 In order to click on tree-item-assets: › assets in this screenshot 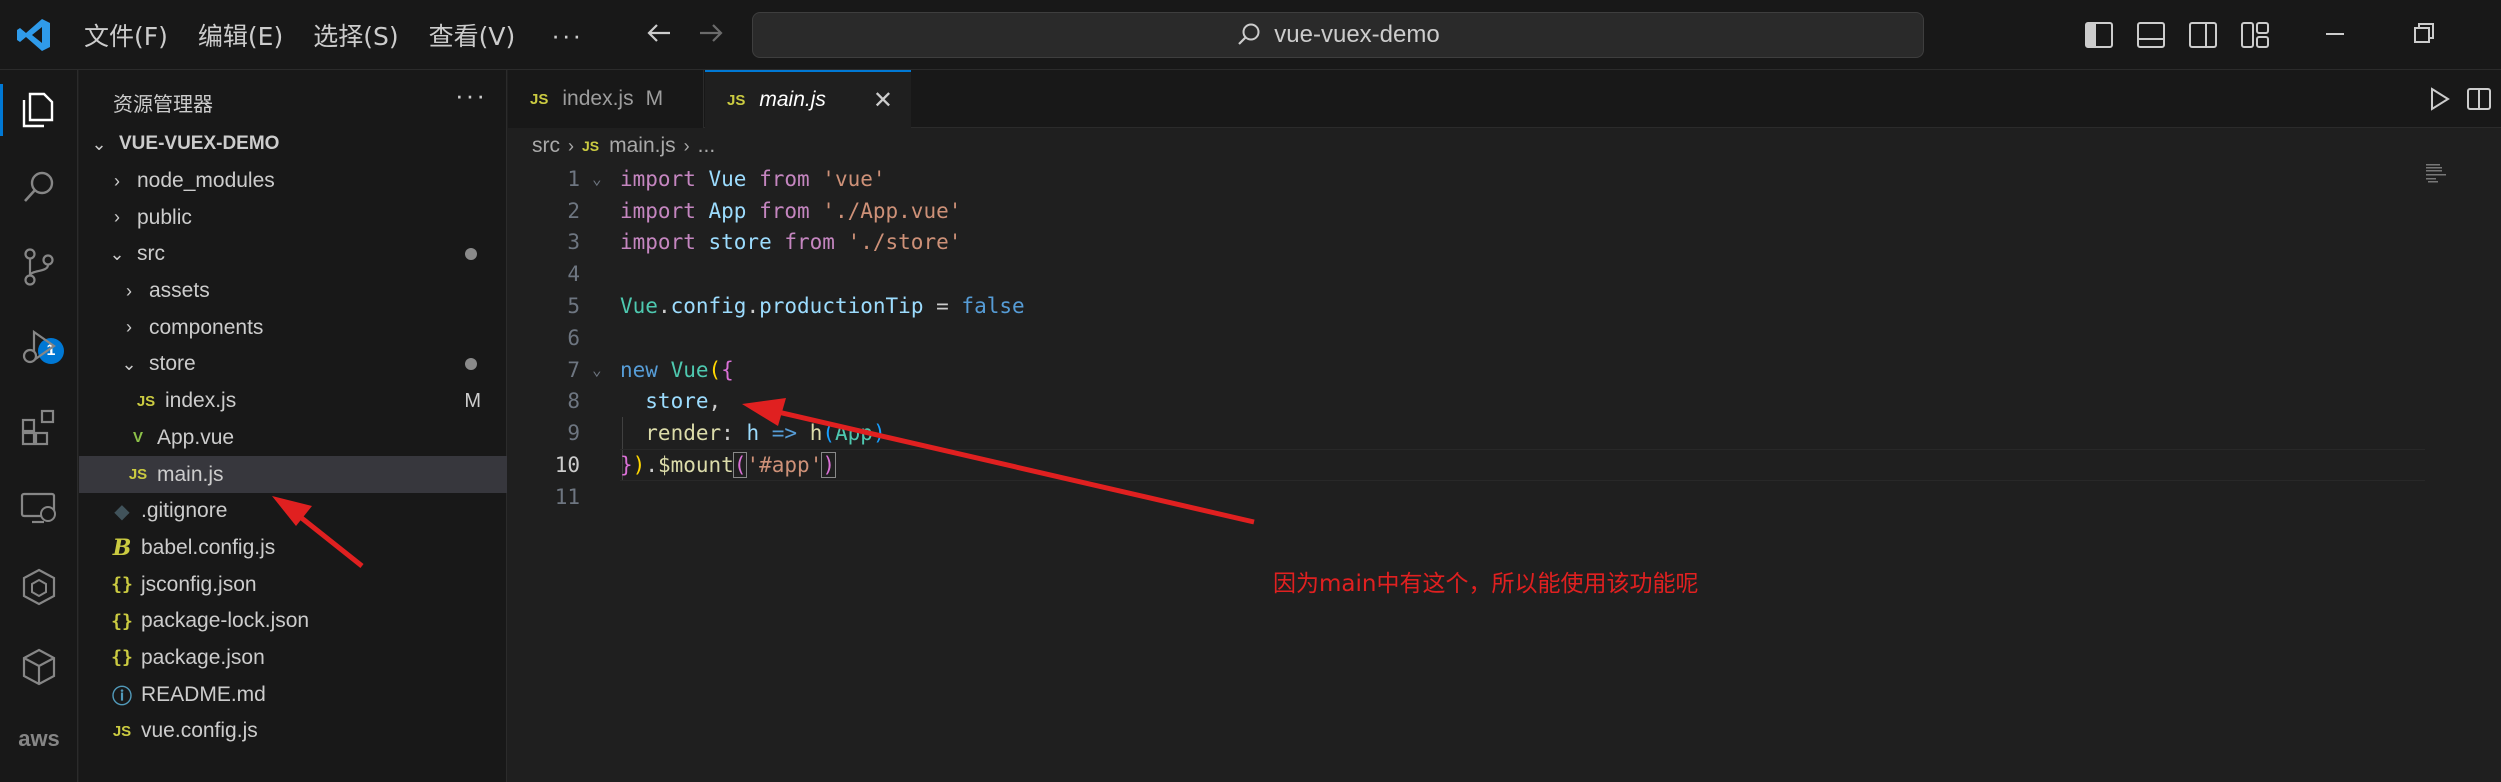, I will do `click(293, 291)`.